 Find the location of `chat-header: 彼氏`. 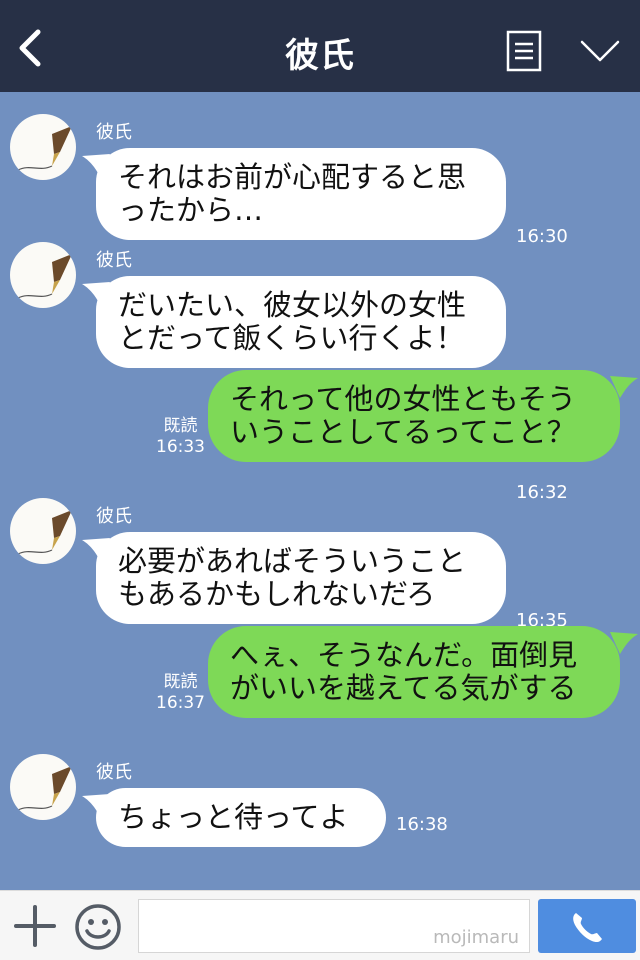

chat-header: 彼氏 is located at coordinates (320, 46).